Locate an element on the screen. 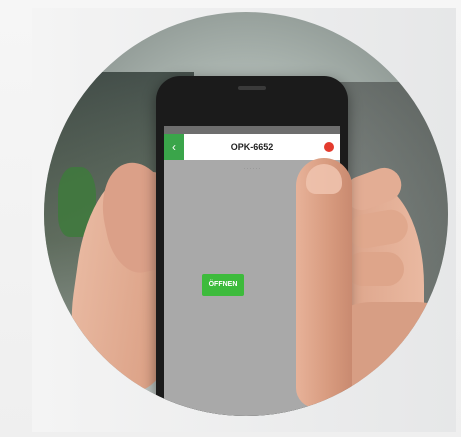  right-finger is located at coordinates (375, 269).